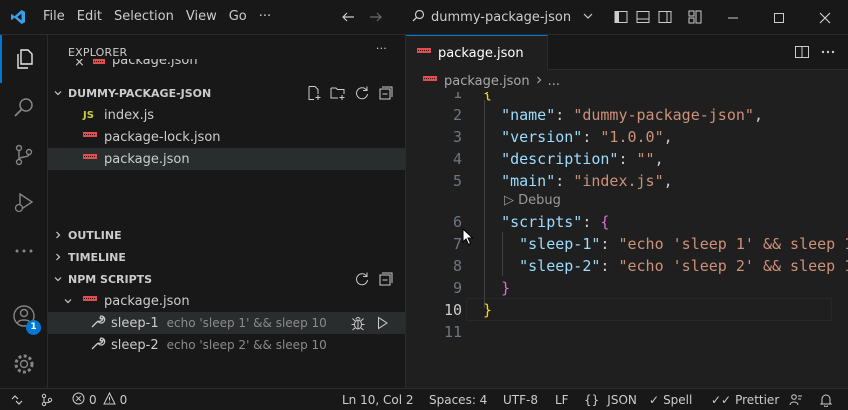  Describe the element at coordinates (24, 155) in the screenshot. I see `source-control-icon` at that location.